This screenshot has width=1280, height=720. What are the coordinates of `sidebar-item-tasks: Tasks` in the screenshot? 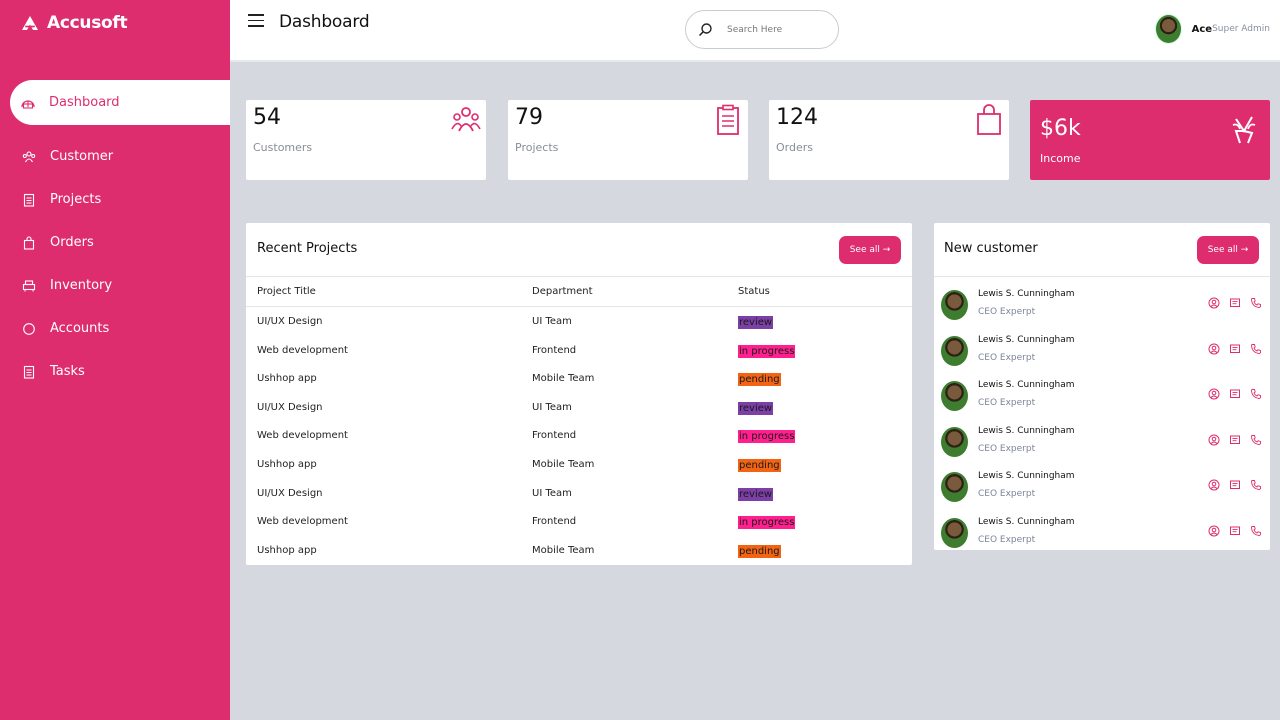 It's located at (115, 371).